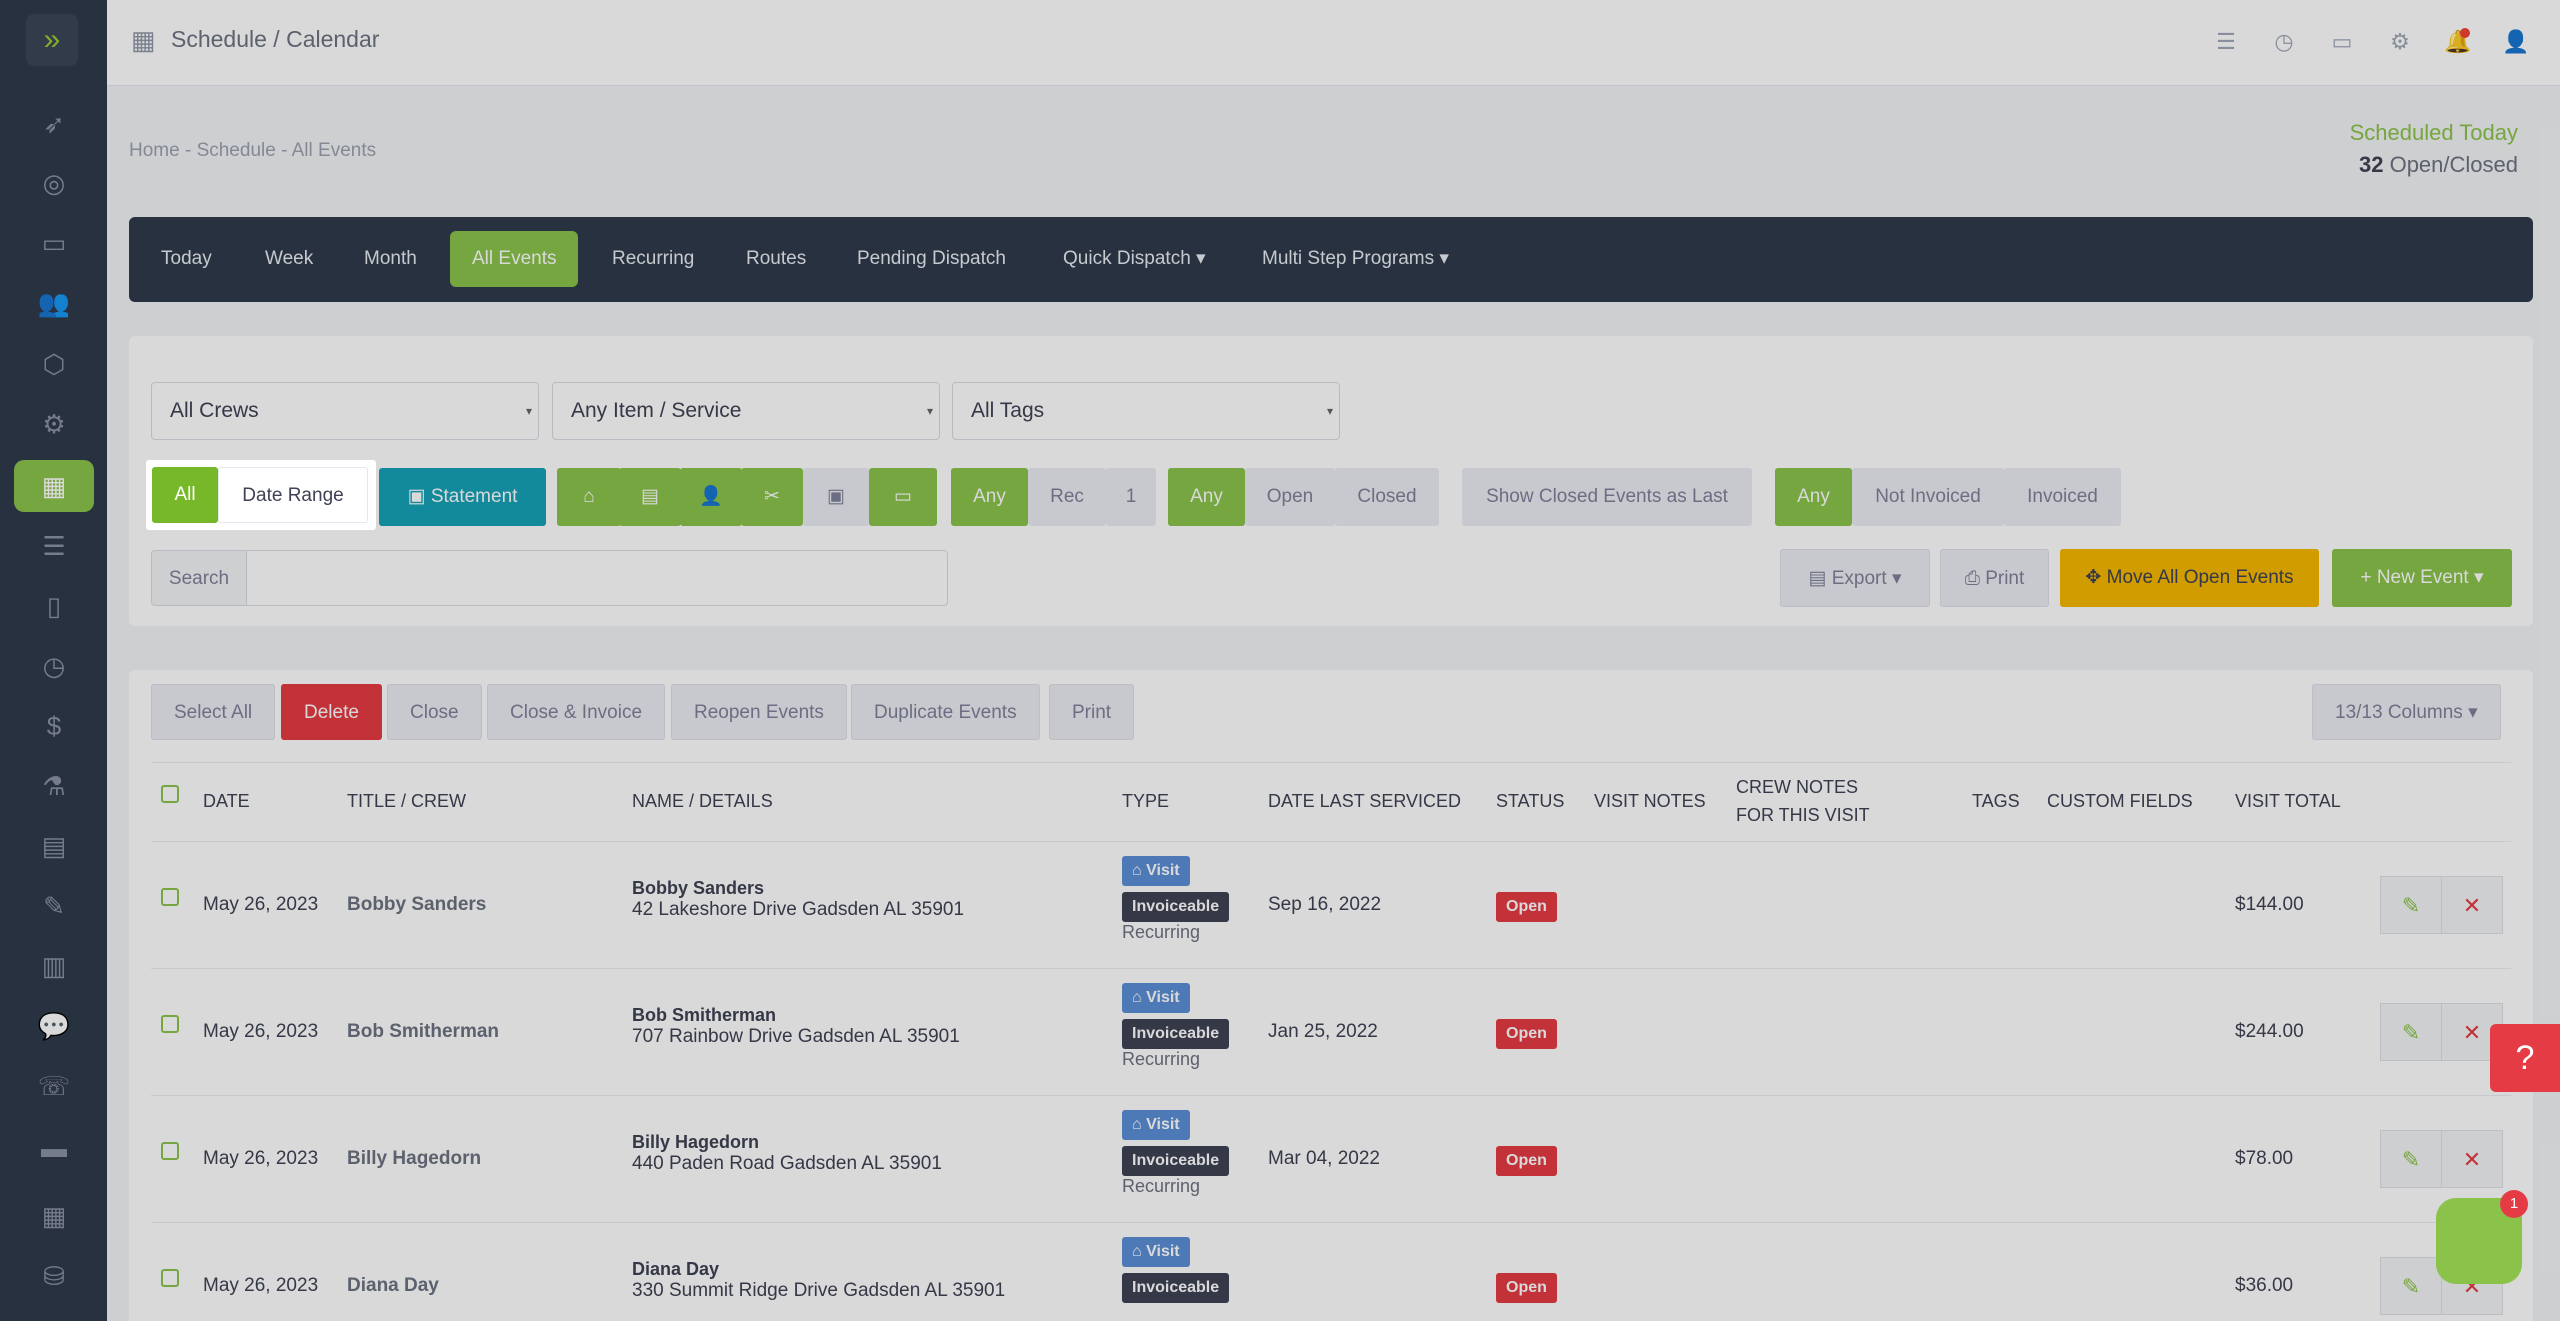 The width and height of the screenshot is (2560, 1321). Describe the element at coordinates (54, 1216) in the screenshot. I see `calculator-icon: ▦` at that location.